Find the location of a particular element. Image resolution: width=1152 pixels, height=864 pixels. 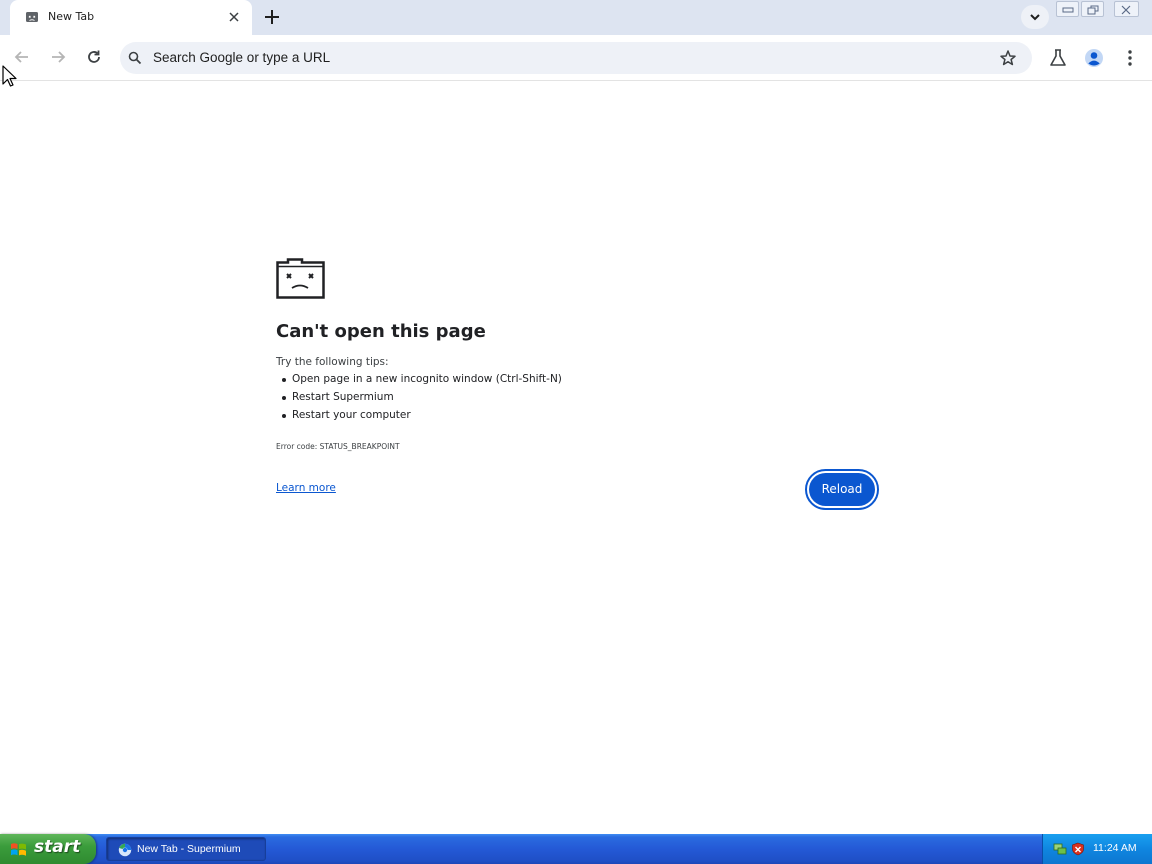

tab-new-tab: New Tab is located at coordinates (131, 17).